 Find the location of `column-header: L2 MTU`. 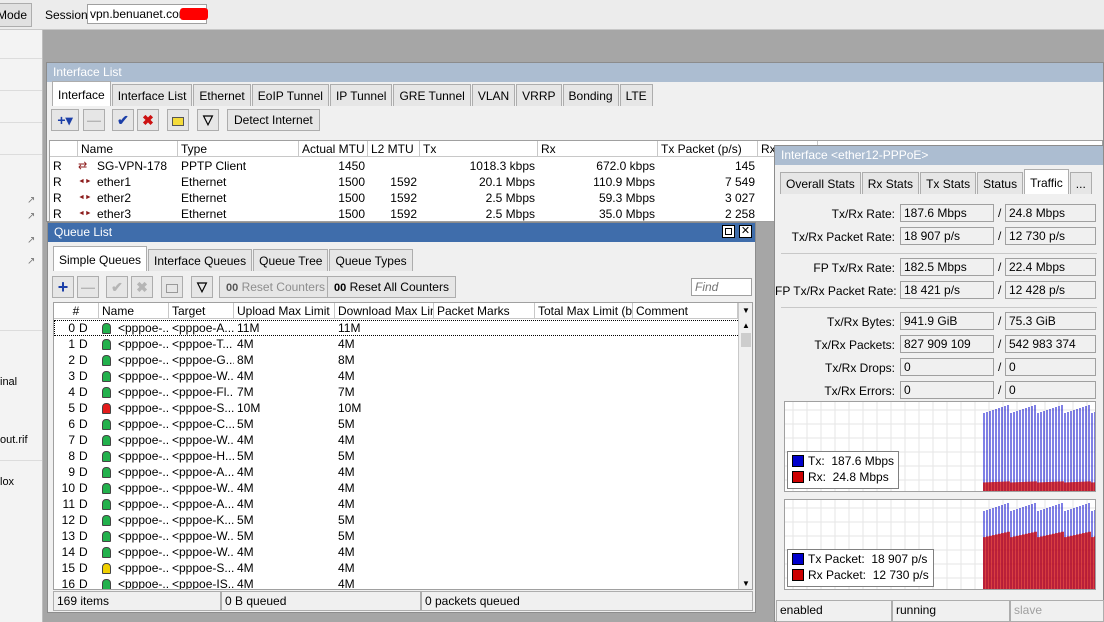

column-header: L2 MTU is located at coordinates (394, 149).